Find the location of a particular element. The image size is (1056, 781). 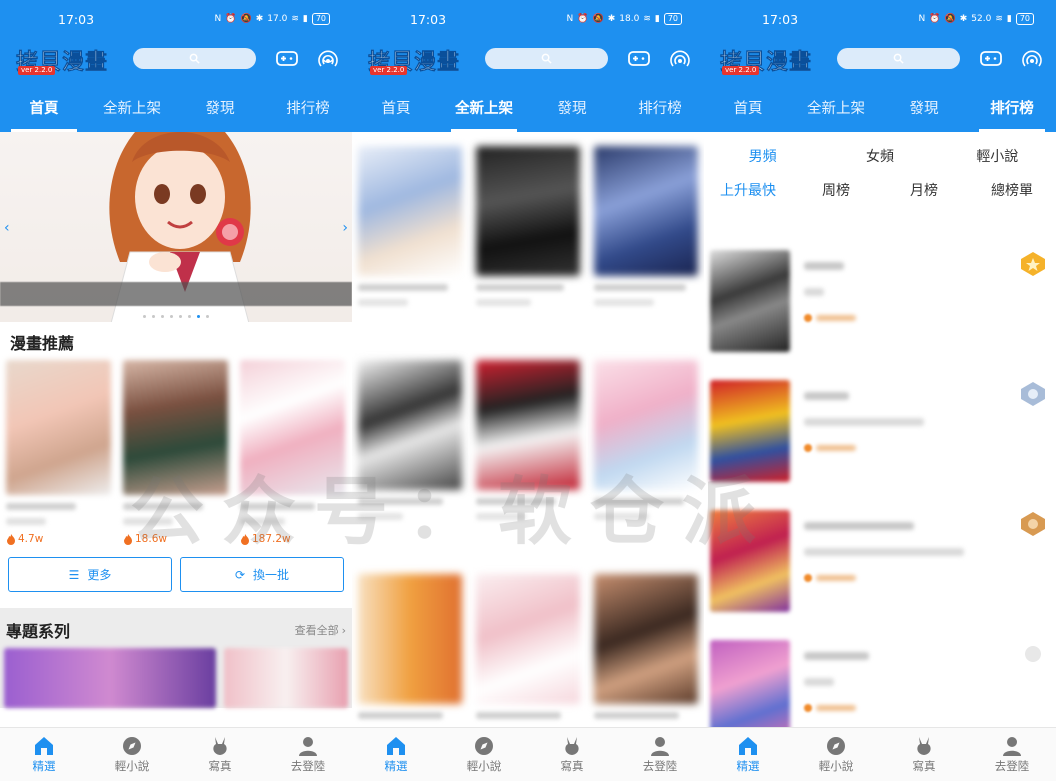

user-icon is located at coordinates (1012, 746).